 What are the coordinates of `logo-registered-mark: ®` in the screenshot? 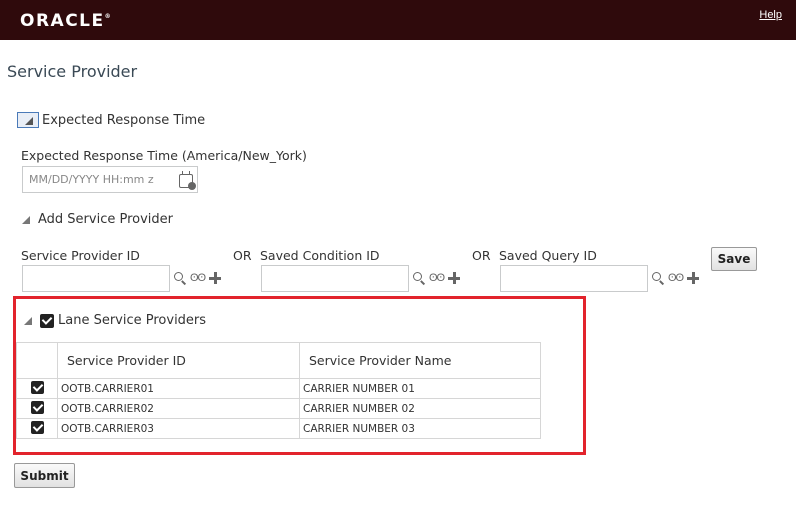 It's located at (107, 16).